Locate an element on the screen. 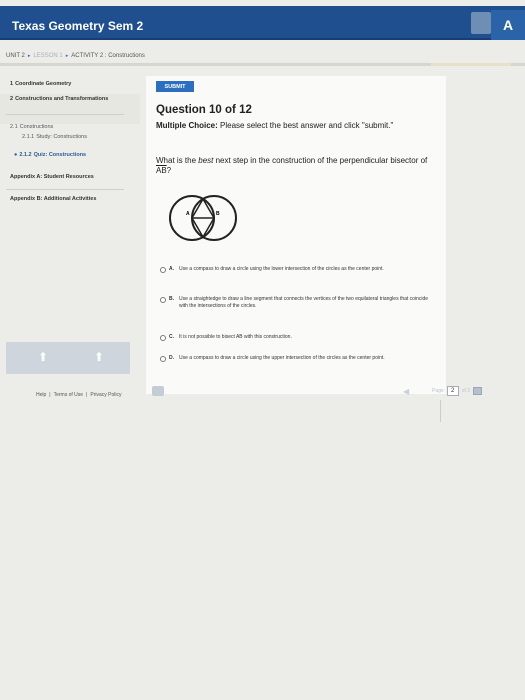 The width and height of the screenshot is (525, 700). scroll-down-icon: ⬆ is located at coordinates (99, 357).